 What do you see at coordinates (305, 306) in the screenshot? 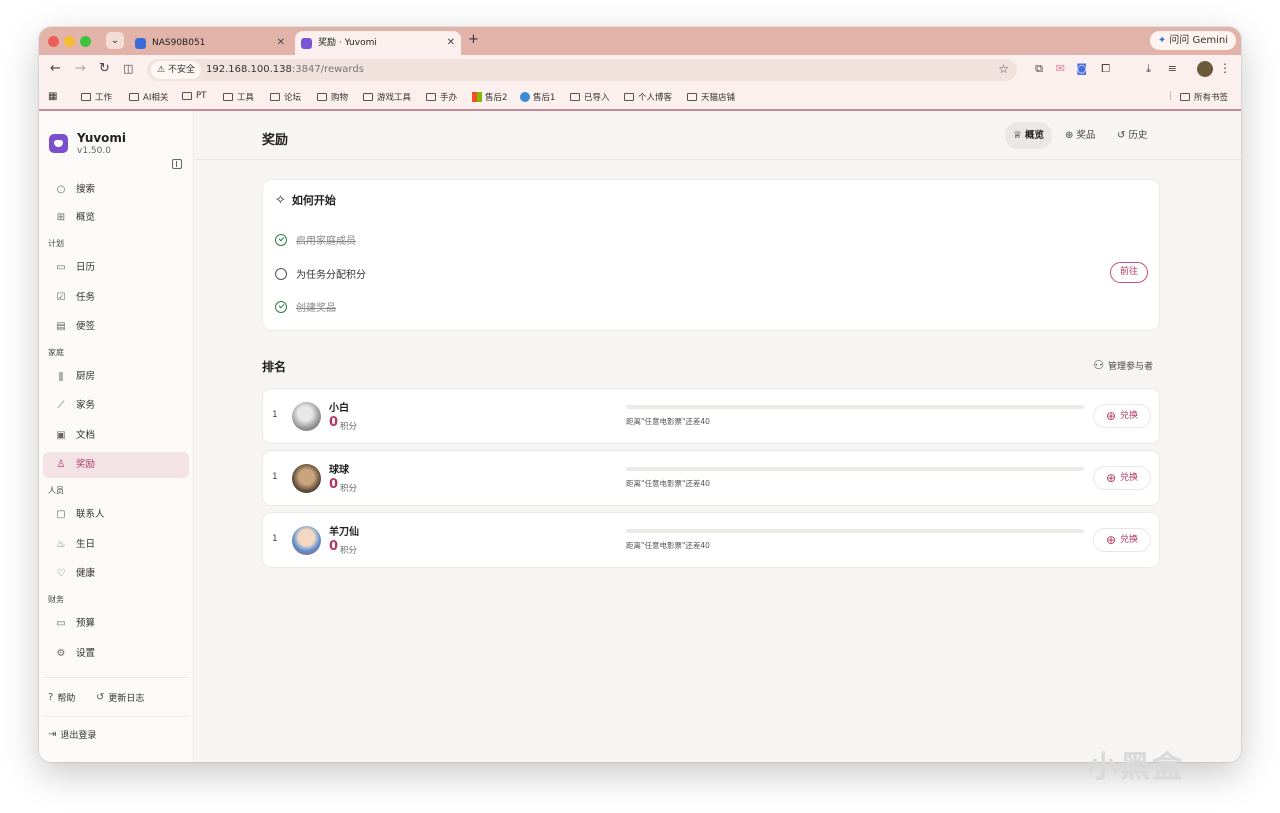
I see `step-create-prize: 创建奖品` at bounding box center [305, 306].